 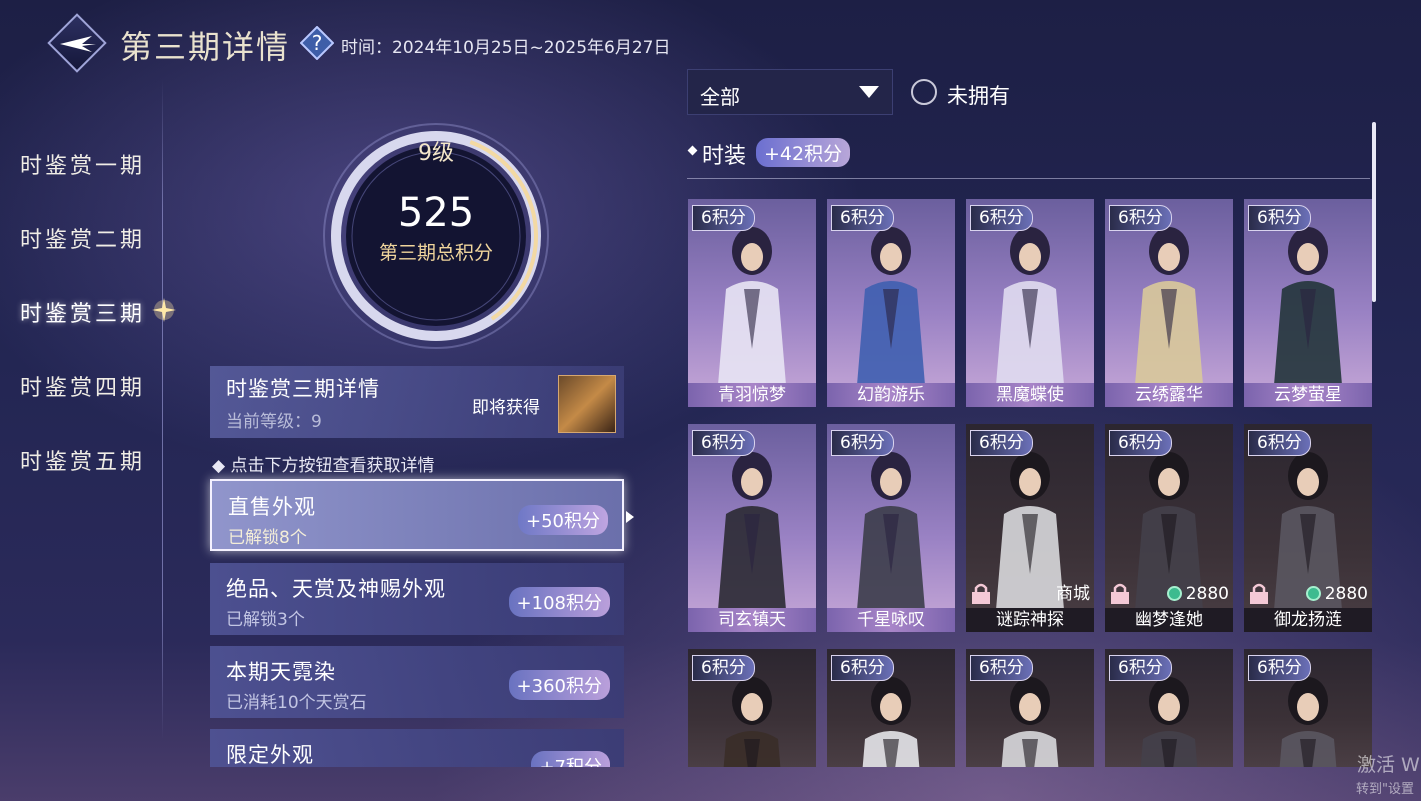 I want to click on level-label: 9级, so click(x=436, y=153).